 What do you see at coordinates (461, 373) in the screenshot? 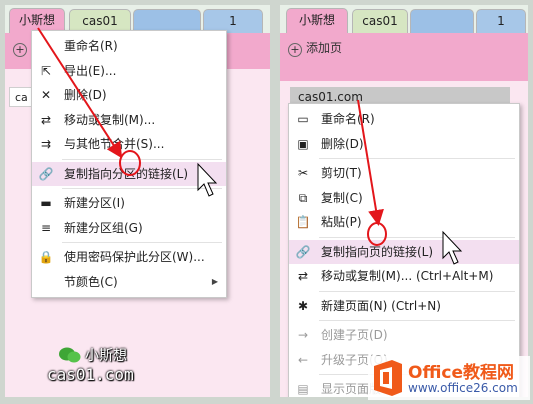
I see `brand-name: Office教程网` at bounding box center [461, 373].